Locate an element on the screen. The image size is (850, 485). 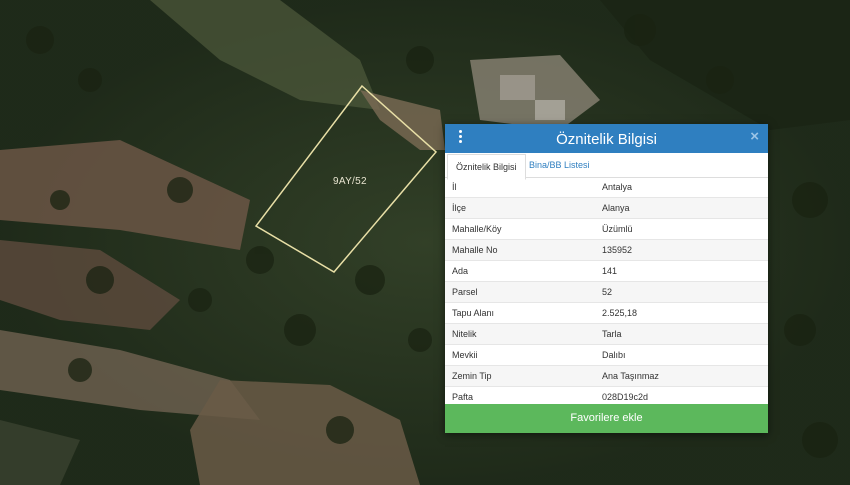
row-value: Dalıbı is located at coordinates (614, 355).